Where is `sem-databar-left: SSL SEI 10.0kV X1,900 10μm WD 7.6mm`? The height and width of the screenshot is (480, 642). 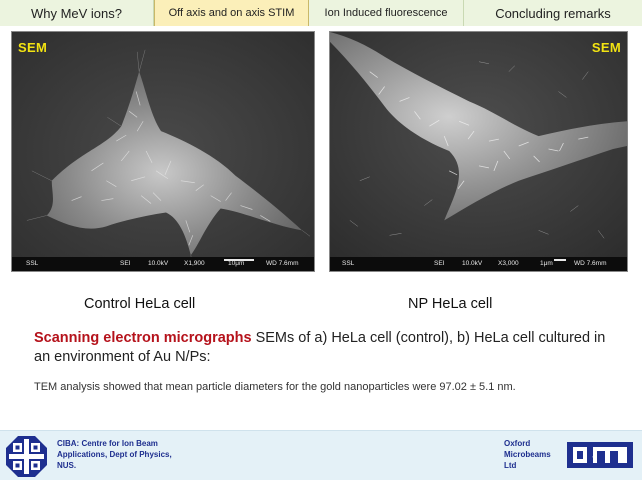
sem-databar-left: SSL SEI 10.0kV X1,900 10μm WD 7.6mm is located at coordinates (163, 264).